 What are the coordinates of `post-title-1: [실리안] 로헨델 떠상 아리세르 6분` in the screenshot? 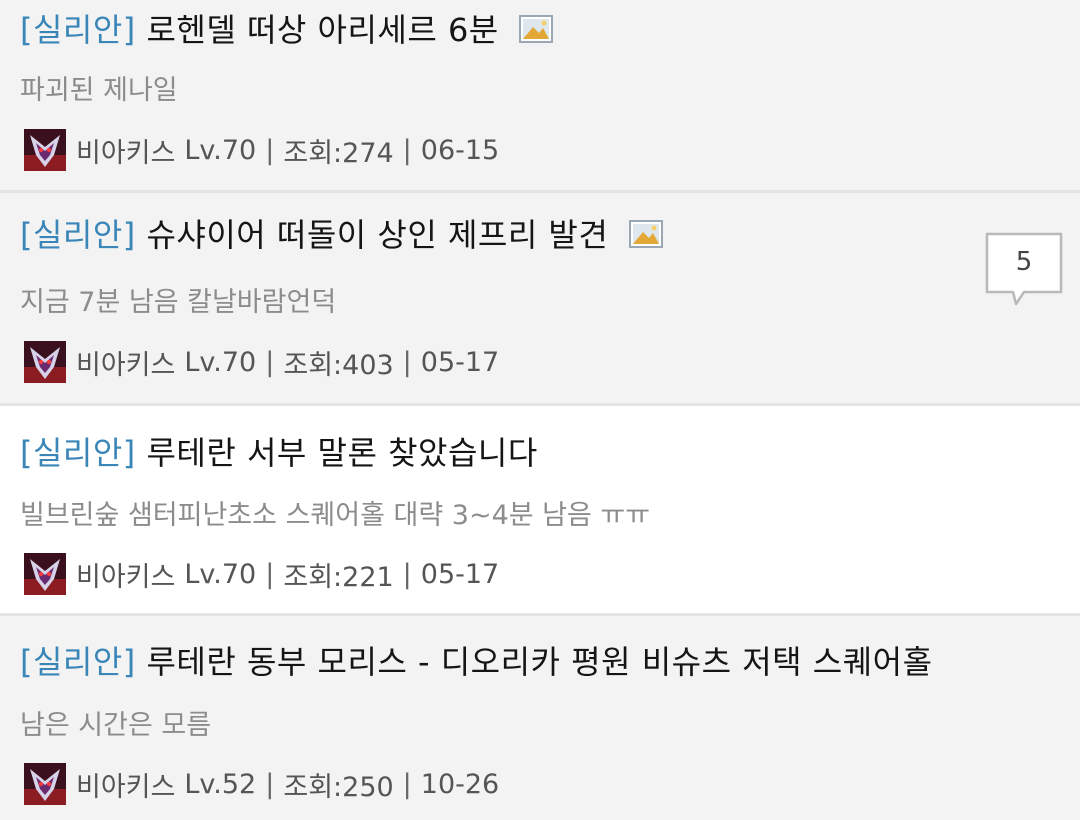 It's located at (287, 30).